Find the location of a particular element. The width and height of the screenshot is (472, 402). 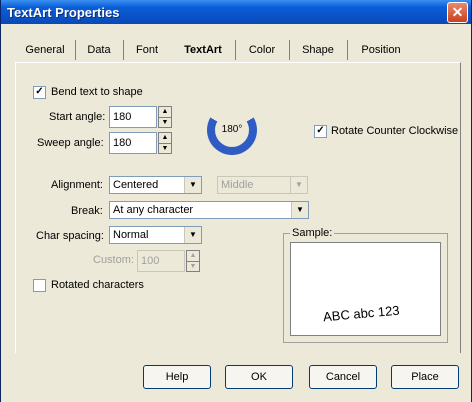

vertical-alignment-dropdown: Middle ▼ is located at coordinates (262, 185).